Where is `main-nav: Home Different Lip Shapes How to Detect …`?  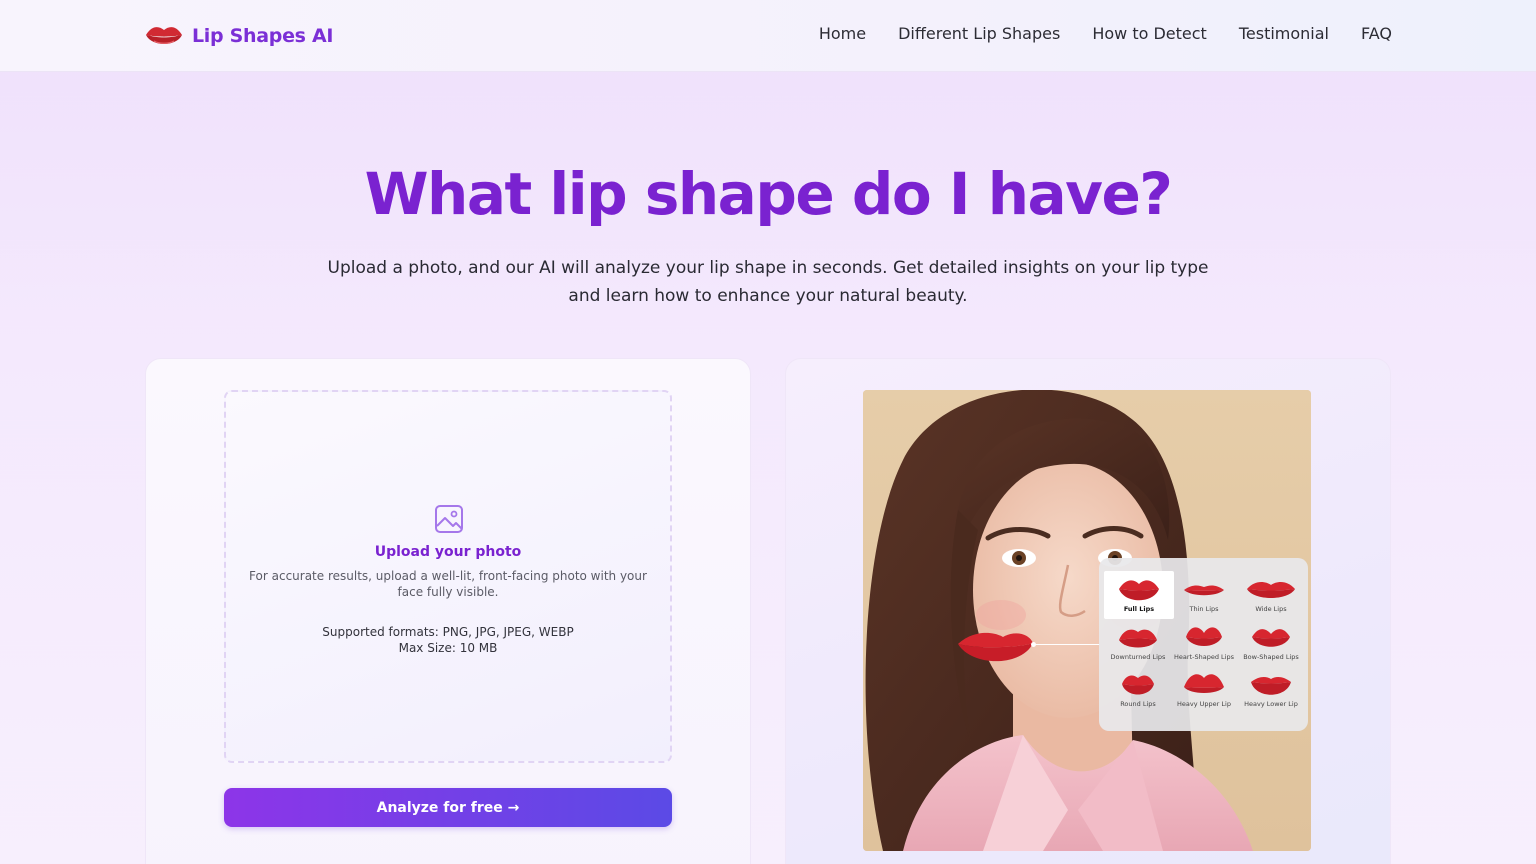
main-nav: Home Different Lip Shapes How to Detect … is located at coordinates (1105, 33).